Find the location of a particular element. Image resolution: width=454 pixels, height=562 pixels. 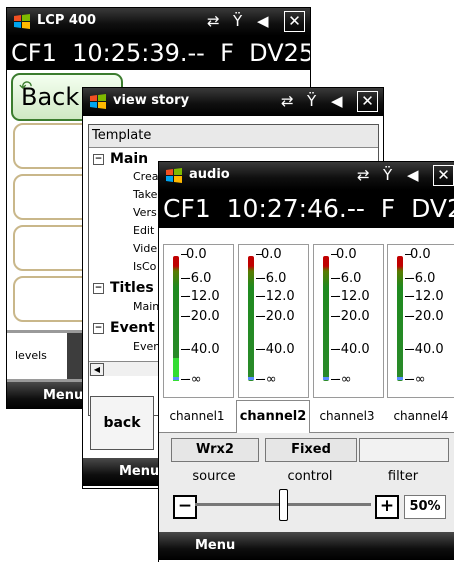

status-line: CF1 10:25:39.-- F DV25 is located at coordinates (158, 53).